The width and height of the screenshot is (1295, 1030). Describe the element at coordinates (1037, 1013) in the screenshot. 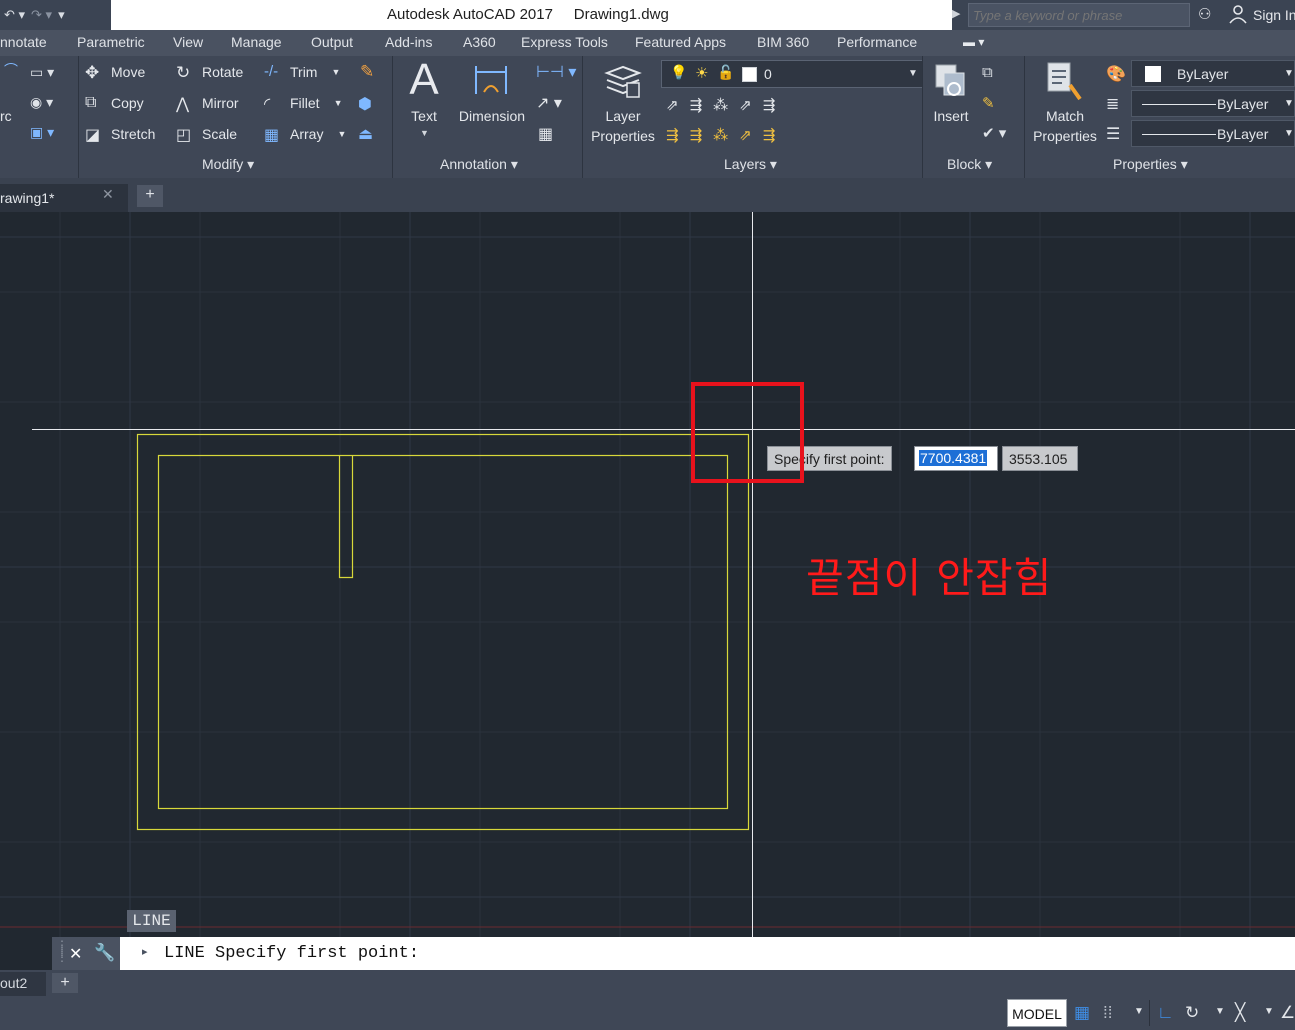

I see `model-space-button: MODEL` at that location.